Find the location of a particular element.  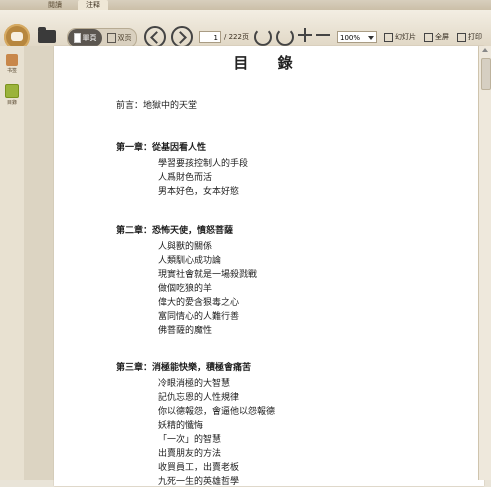

fullscreen-label: 全屏 is located at coordinates (442, 37).